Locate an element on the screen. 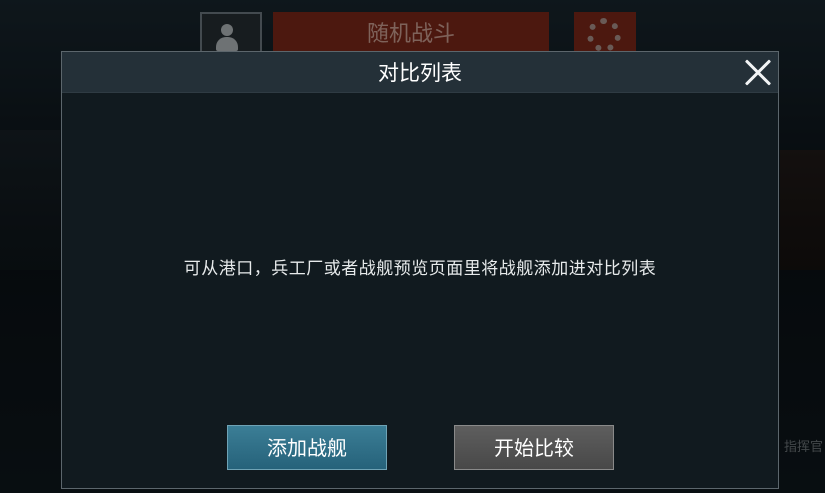 This screenshot has width=825, height=493. close-button is located at coordinates (757, 73).